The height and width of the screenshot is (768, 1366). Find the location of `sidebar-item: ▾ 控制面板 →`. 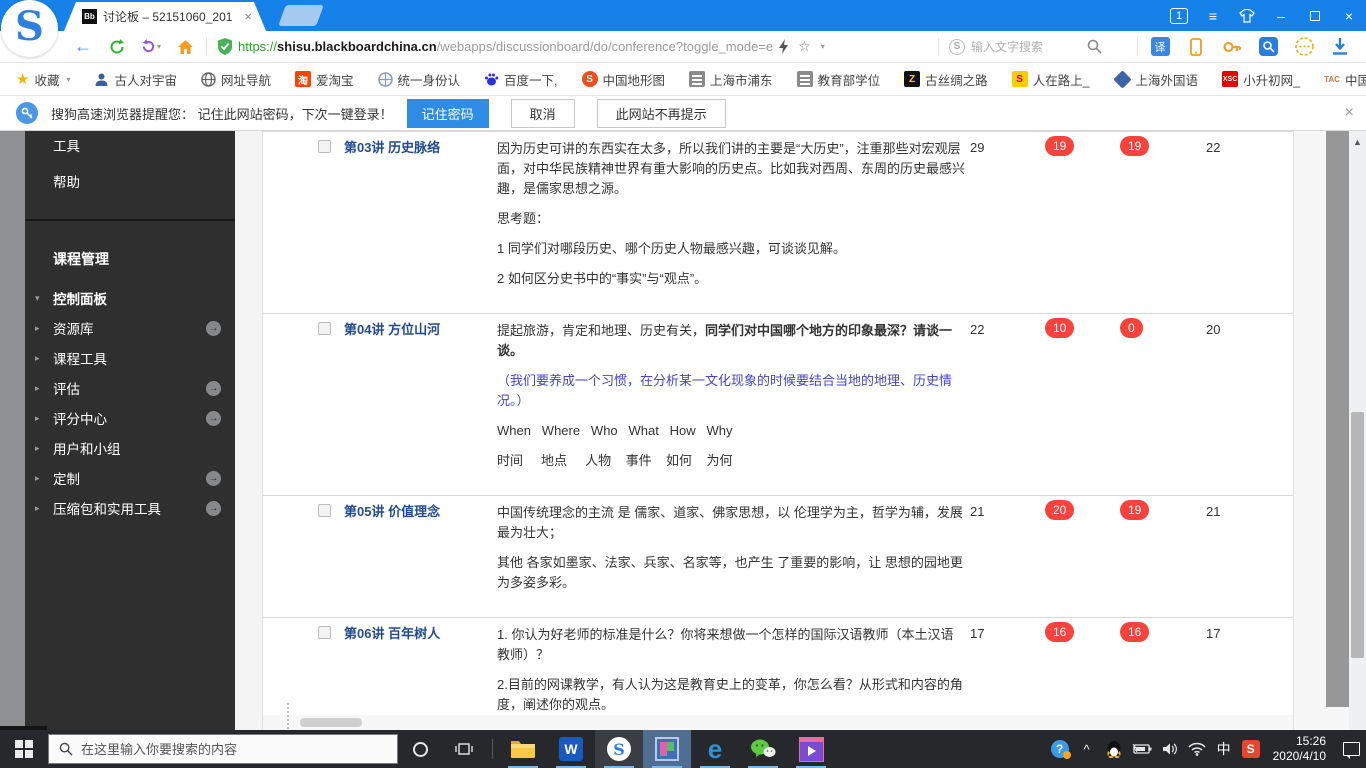

sidebar-item: ▾ 控制面板 → is located at coordinates (130, 298).